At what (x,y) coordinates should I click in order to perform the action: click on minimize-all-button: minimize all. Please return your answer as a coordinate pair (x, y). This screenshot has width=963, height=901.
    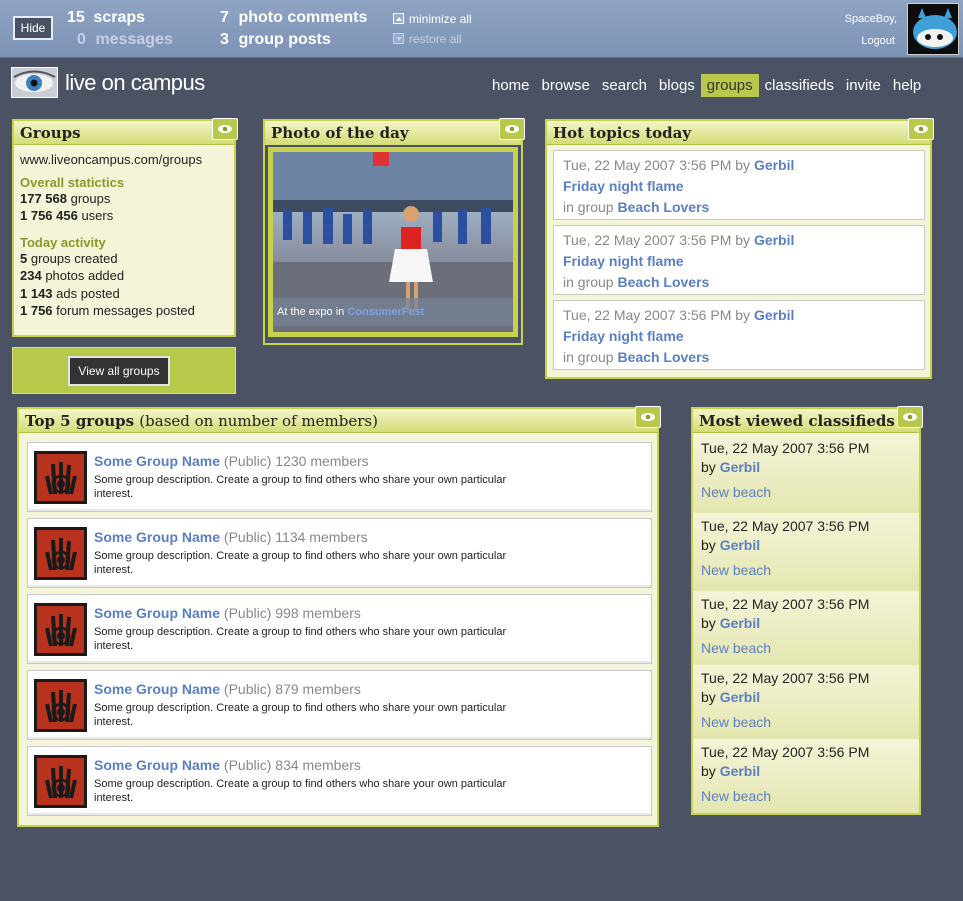
    Looking at the image, I should click on (432, 19).